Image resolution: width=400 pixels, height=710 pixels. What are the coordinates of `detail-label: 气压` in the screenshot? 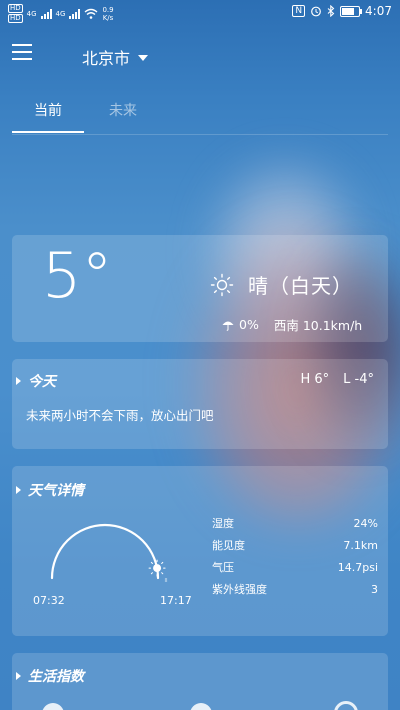 It's located at (223, 567).